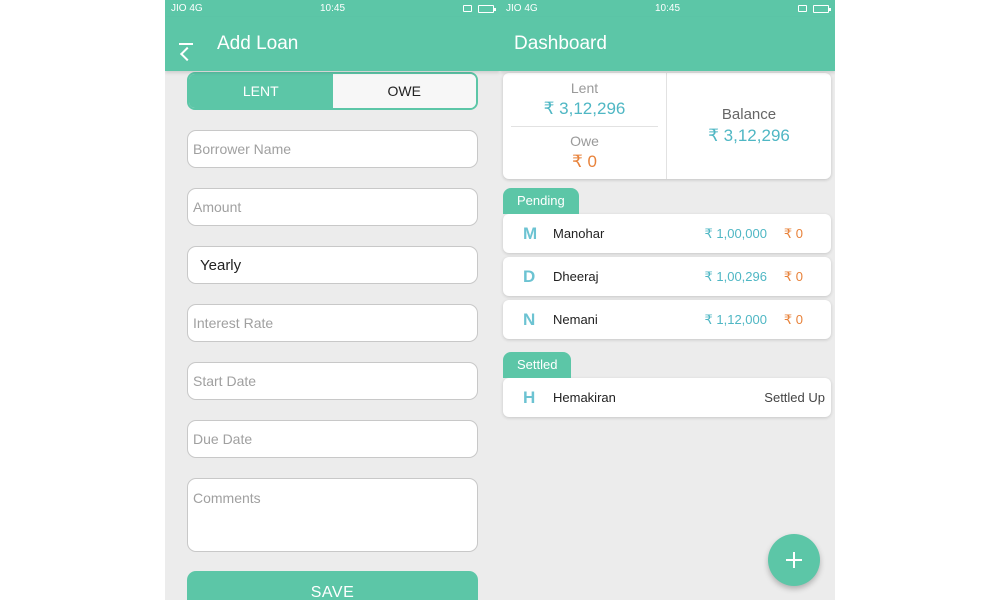 The width and height of the screenshot is (1000, 600). What do you see at coordinates (537, 365) in the screenshot?
I see `settled-section-label: Settled` at bounding box center [537, 365].